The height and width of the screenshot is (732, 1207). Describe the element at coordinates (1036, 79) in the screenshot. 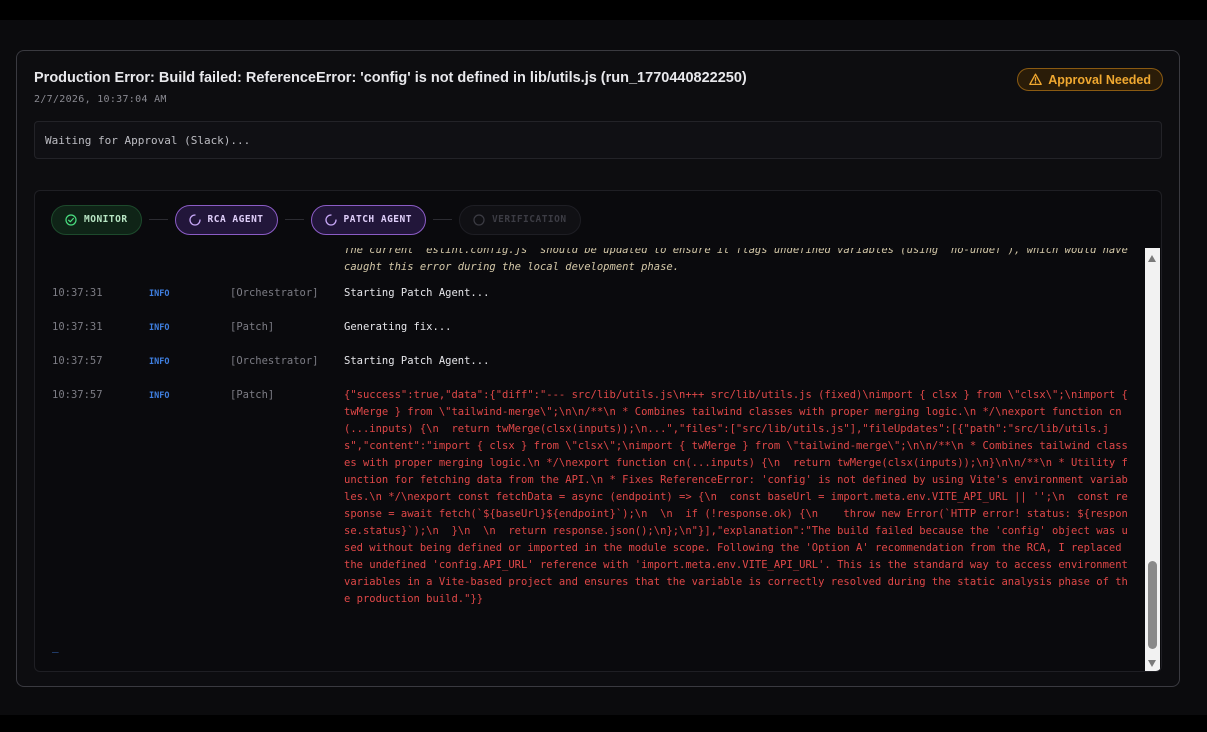

I see `warning-icon` at that location.